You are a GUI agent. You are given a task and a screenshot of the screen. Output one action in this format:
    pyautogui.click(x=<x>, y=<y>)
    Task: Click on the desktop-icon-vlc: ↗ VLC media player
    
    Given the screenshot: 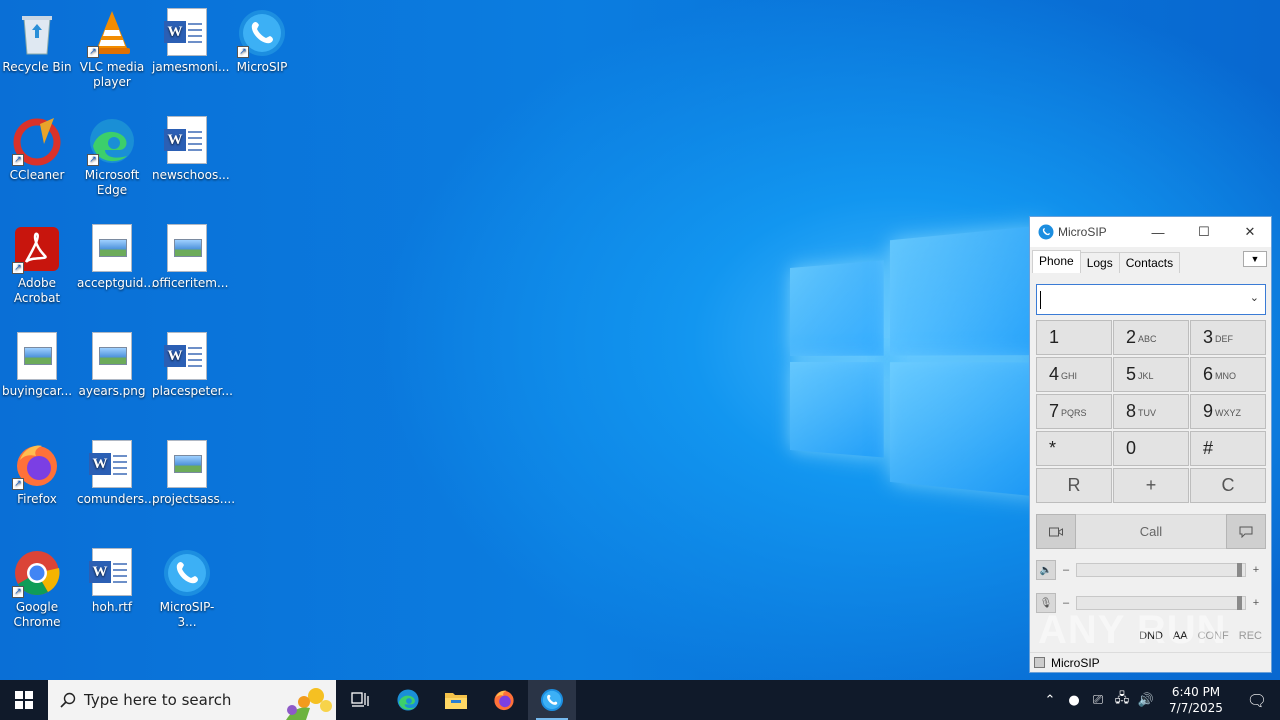 What is the action you would take?
    pyautogui.click(x=112, y=56)
    